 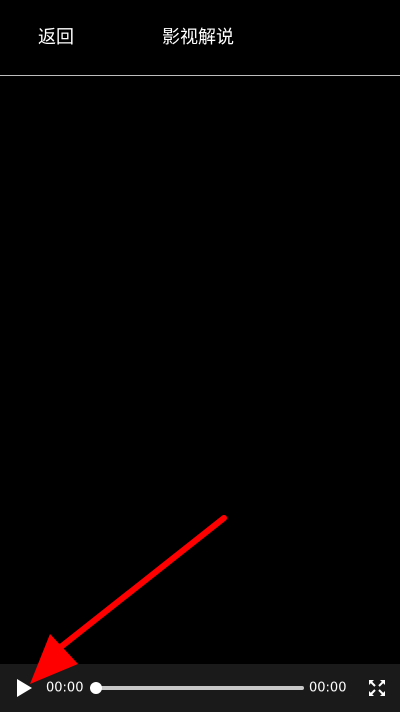 I want to click on progress-thumb, so click(x=96, y=688).